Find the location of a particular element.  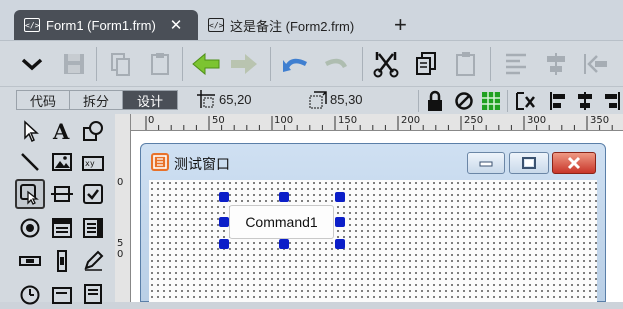

pen-tool-icon is located at coordinates (93, 261).